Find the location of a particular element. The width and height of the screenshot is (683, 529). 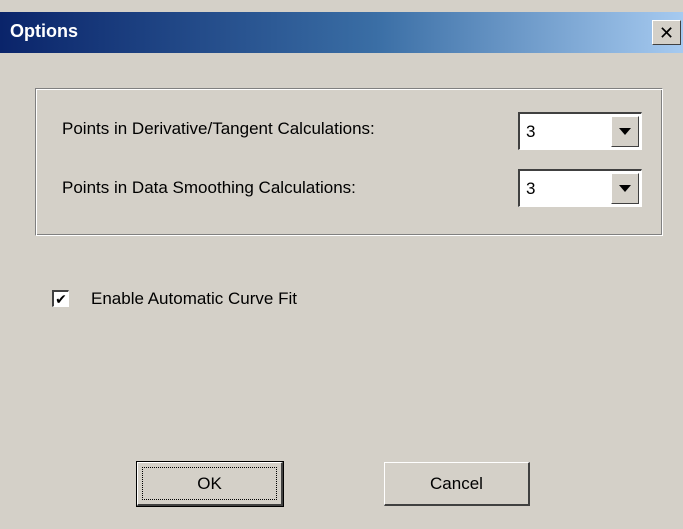

derivative-points-dropdown-button is located at coordinates (625, 131).